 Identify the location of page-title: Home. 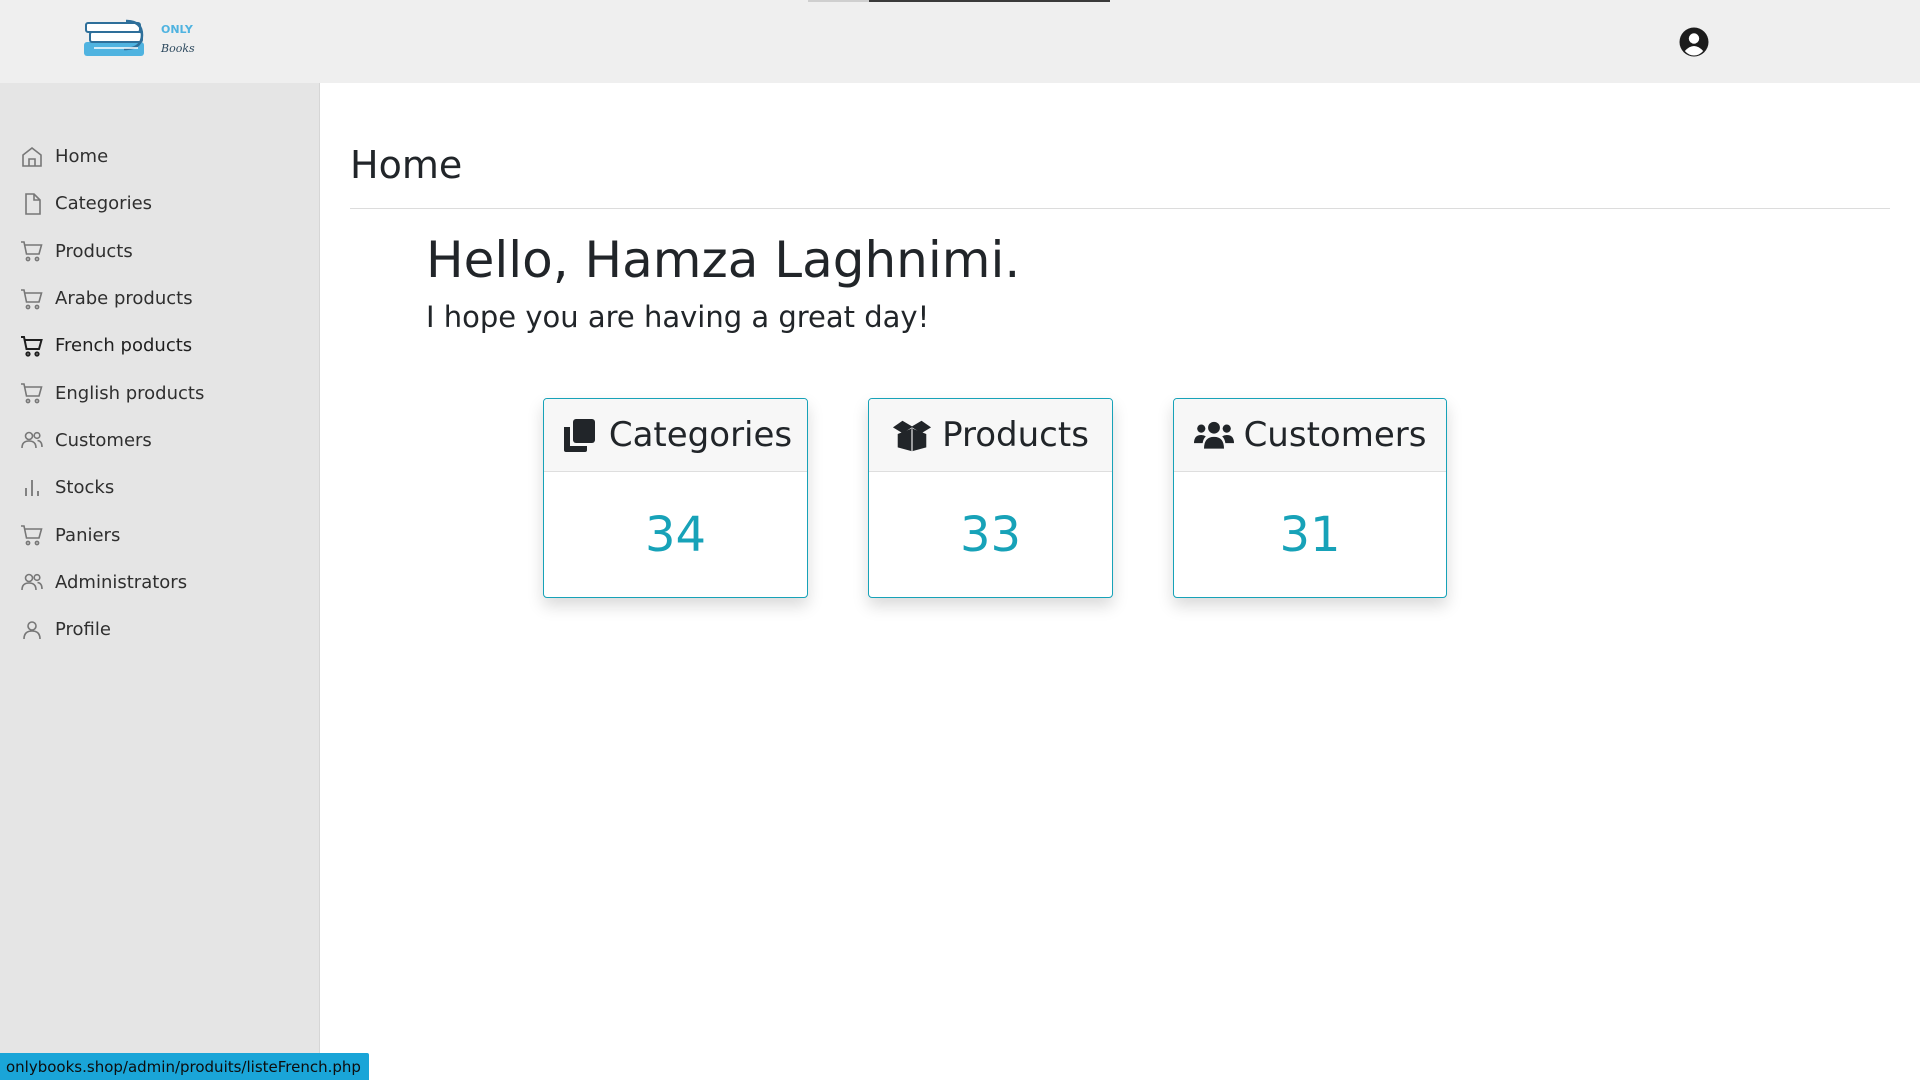
(406, 165).